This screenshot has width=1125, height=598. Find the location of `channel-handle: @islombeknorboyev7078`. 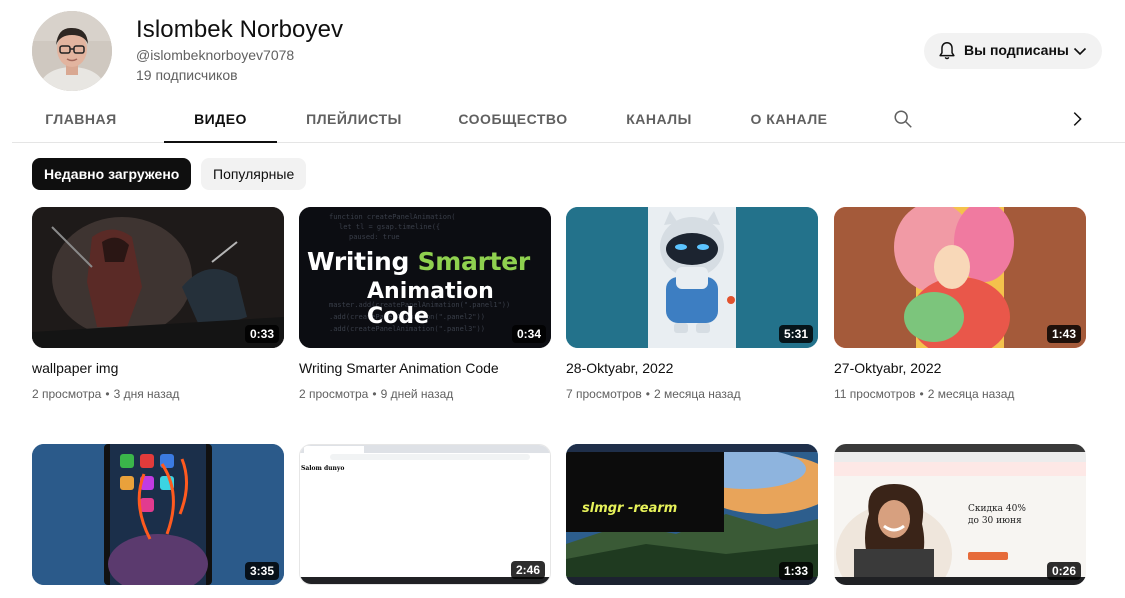

channel-handle: @islombeknorboyev7078 is located at coordinates (215, 55).